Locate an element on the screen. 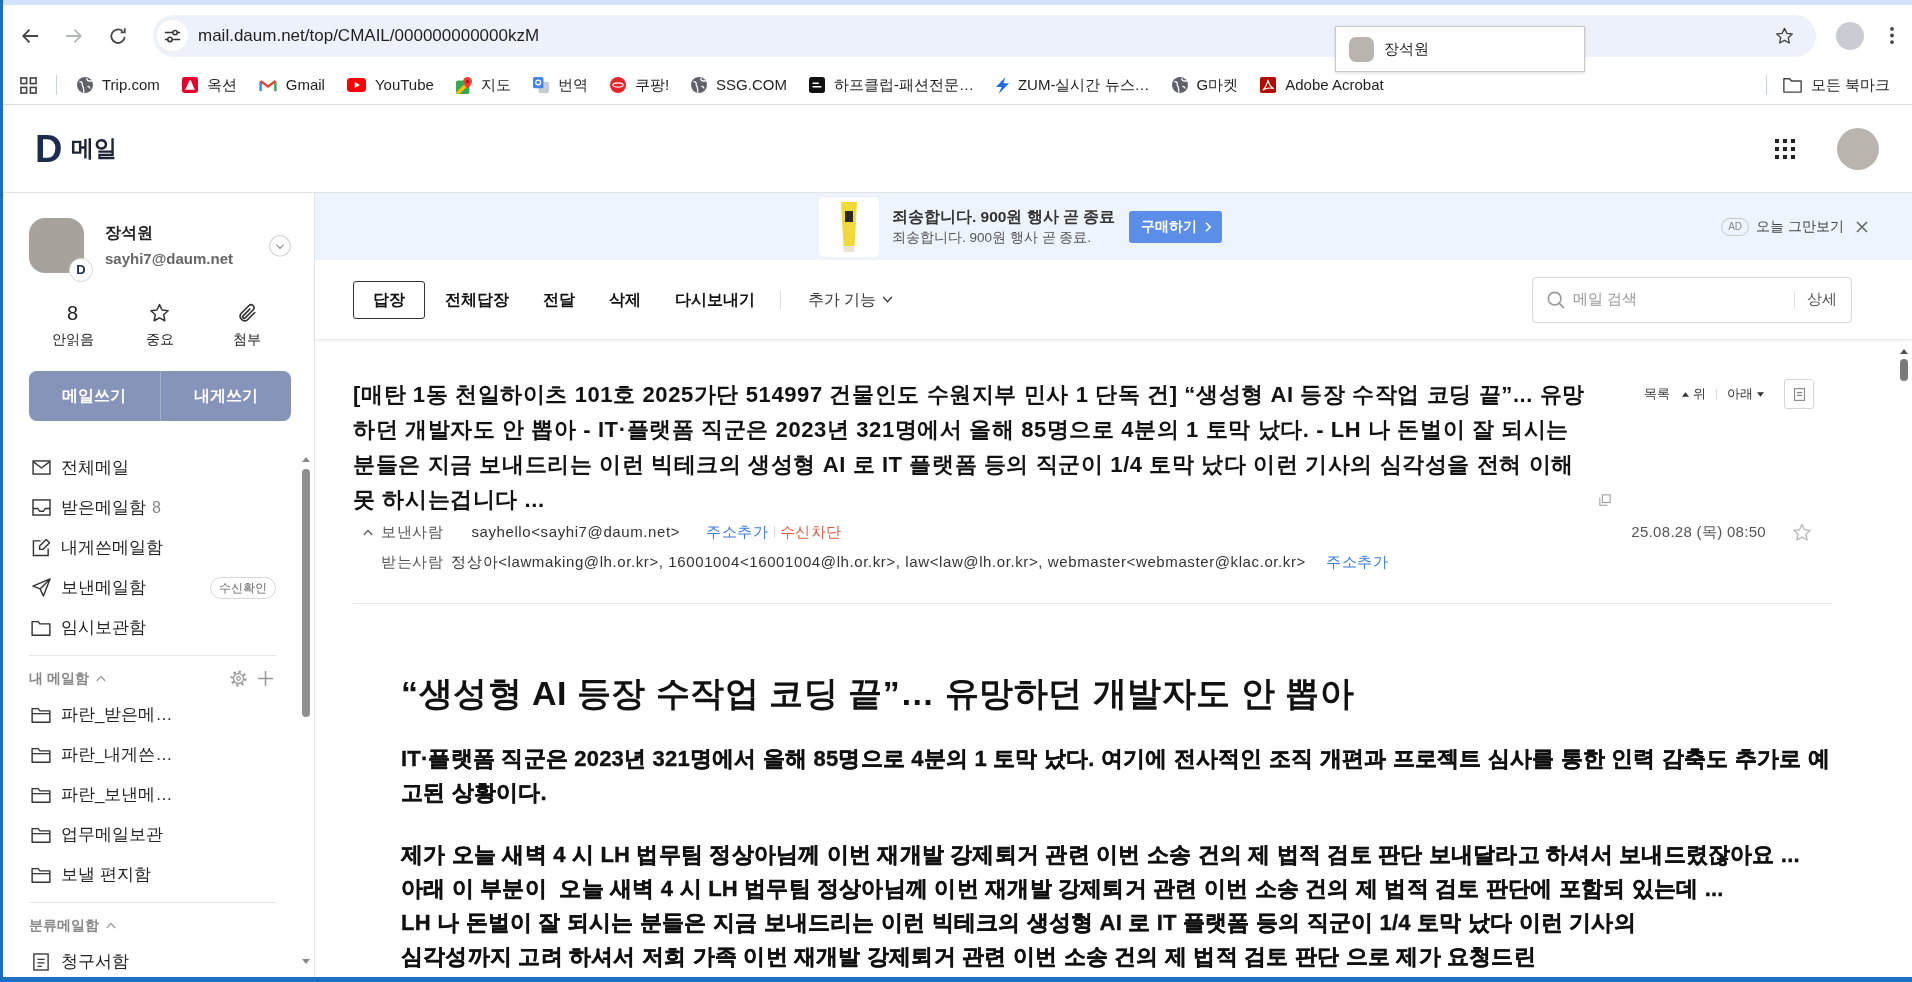 The width and height of the screenshot is (1912, 982). reply-all-button: 전체답장 is located at coordinates (477, 299).